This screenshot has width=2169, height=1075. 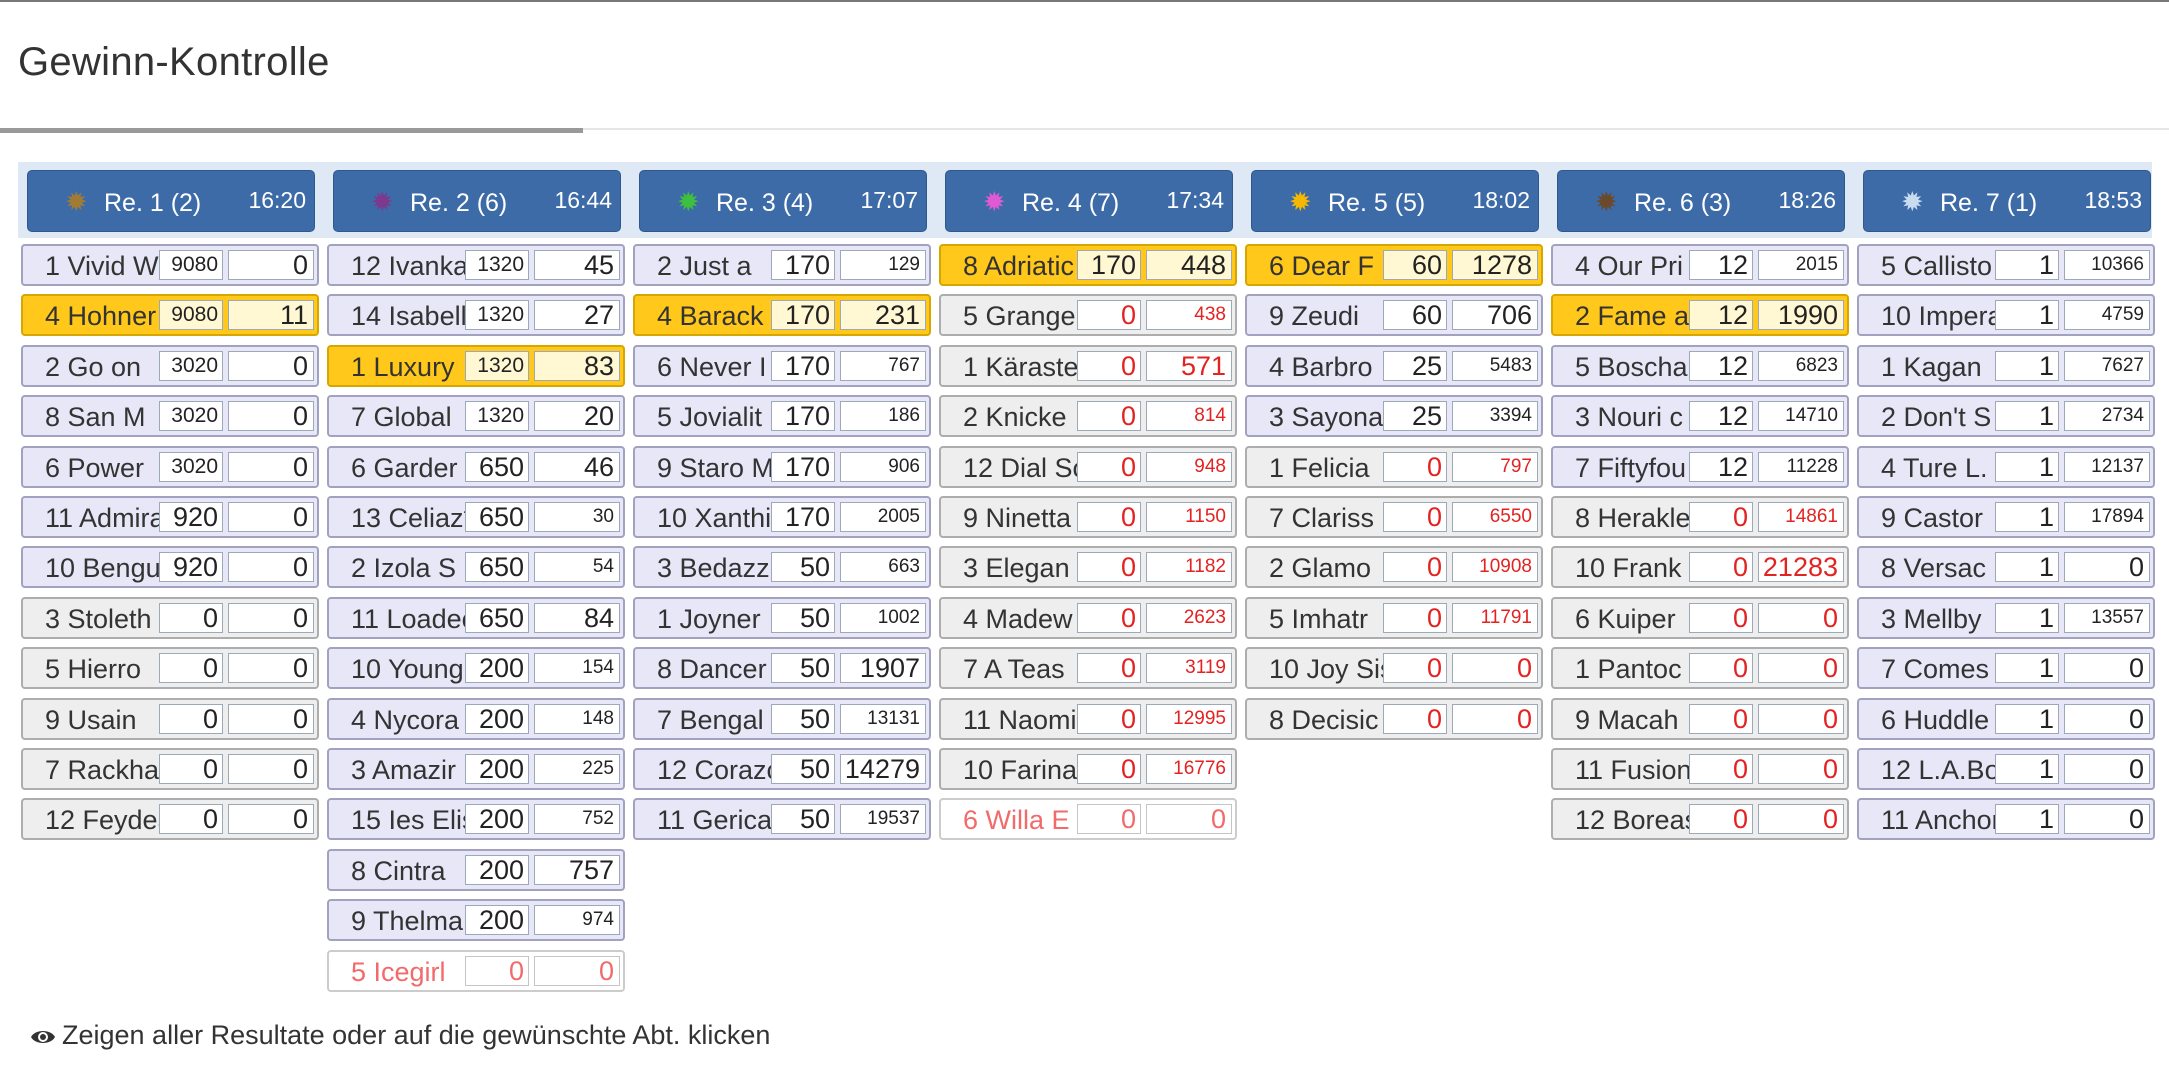 I want to click on horse-name: 11 Loadec, so click(x=408, y=618).